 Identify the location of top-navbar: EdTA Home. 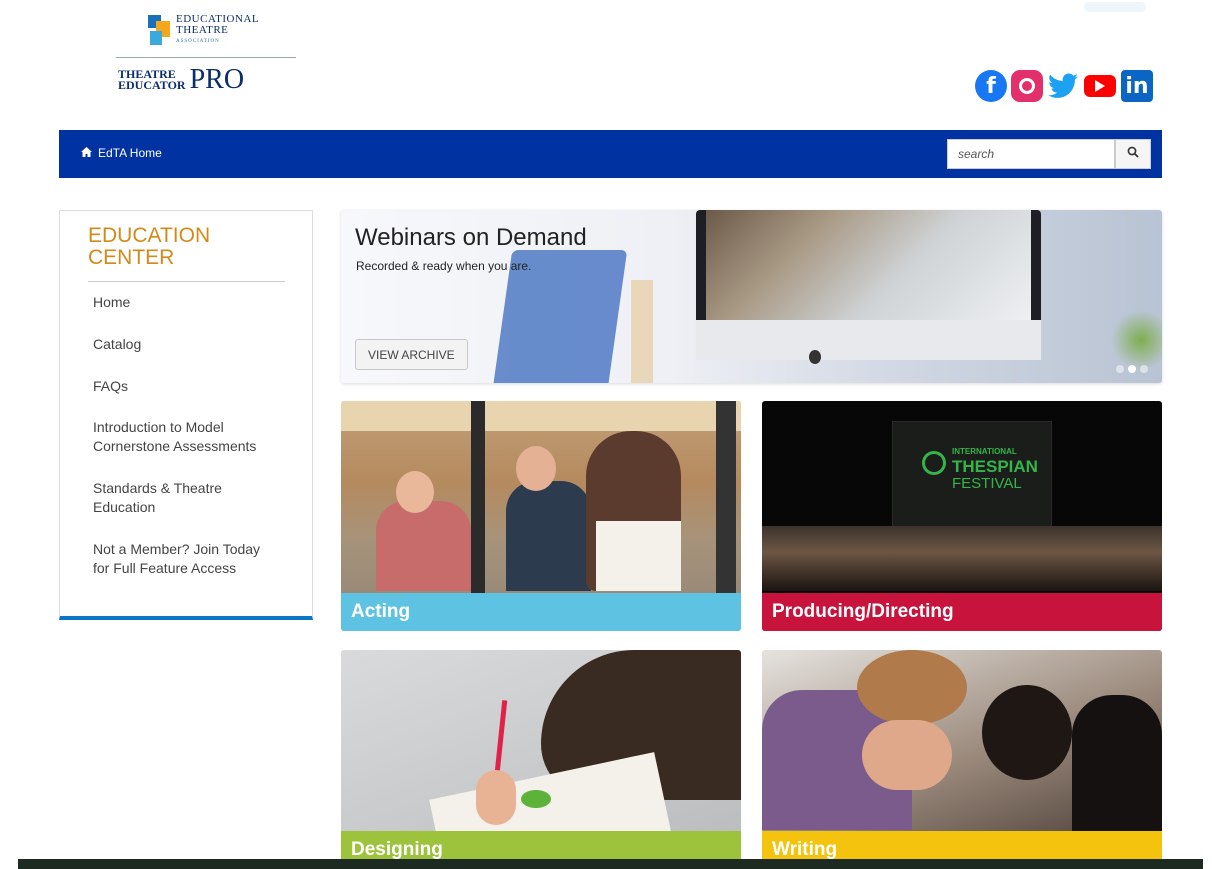
(610, 154).